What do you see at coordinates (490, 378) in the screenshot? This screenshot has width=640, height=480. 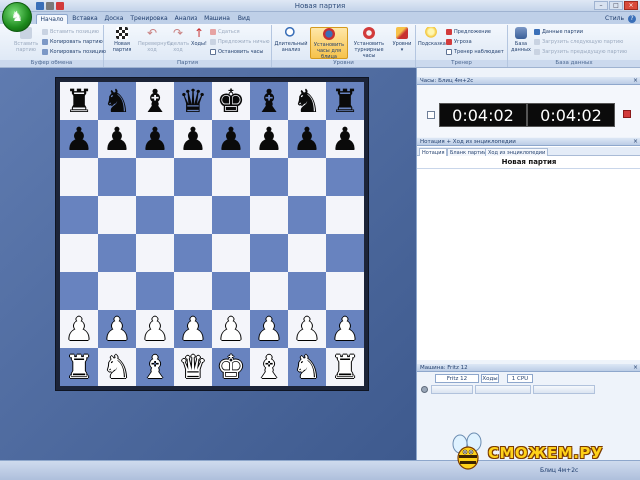 I see `engine-moves-button: Ходы` at bounding box center [490, 378].